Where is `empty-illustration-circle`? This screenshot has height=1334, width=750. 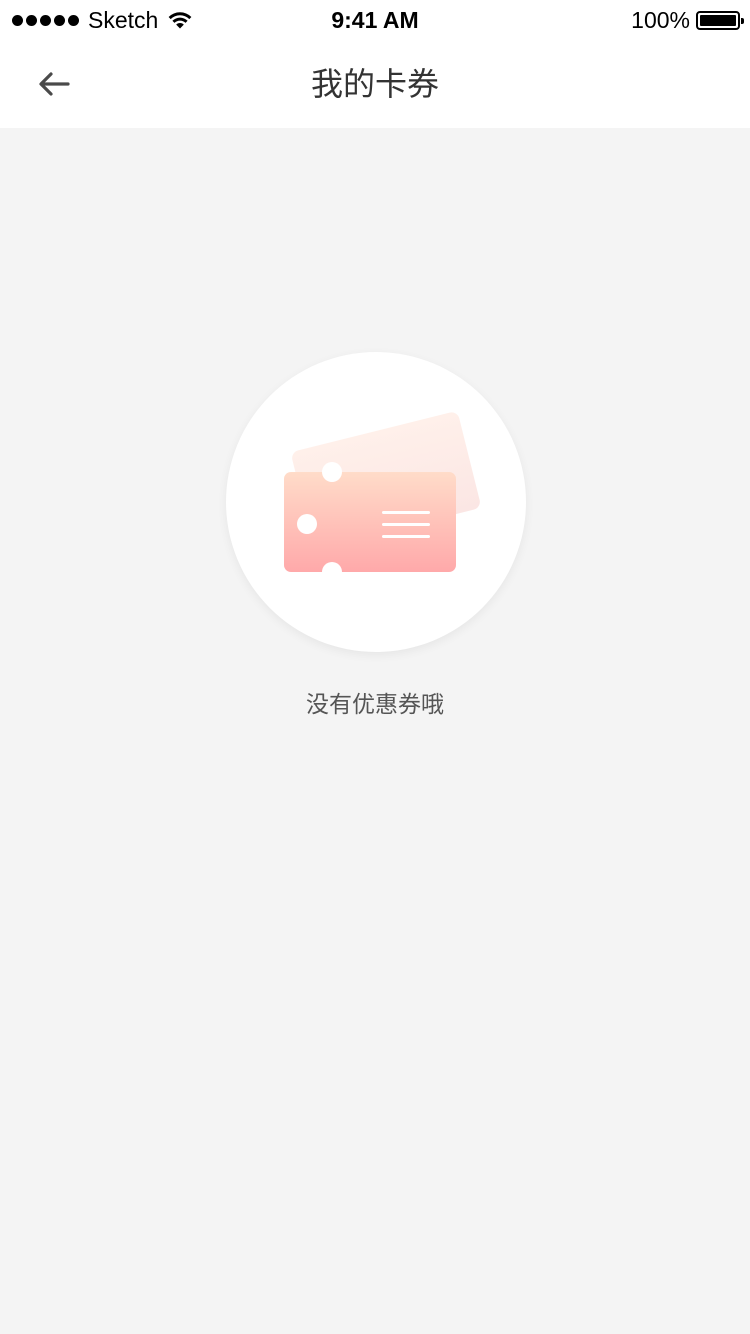 empty-illustration-circle is located at coordinates (376, 502).